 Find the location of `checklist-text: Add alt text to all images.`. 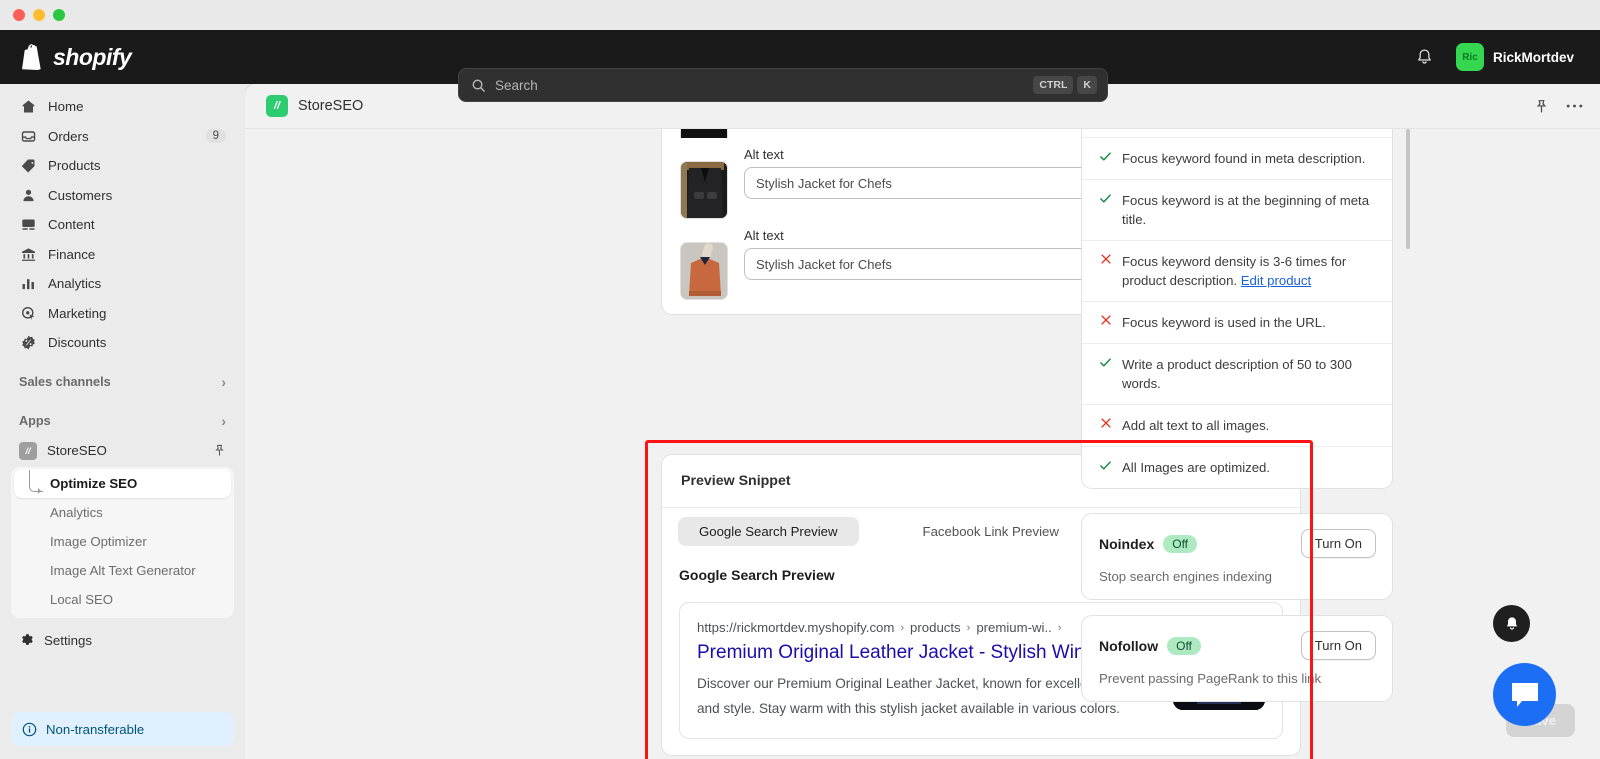

checklist-text: Add alt text to all images. is located at coordinates (1196, 425).